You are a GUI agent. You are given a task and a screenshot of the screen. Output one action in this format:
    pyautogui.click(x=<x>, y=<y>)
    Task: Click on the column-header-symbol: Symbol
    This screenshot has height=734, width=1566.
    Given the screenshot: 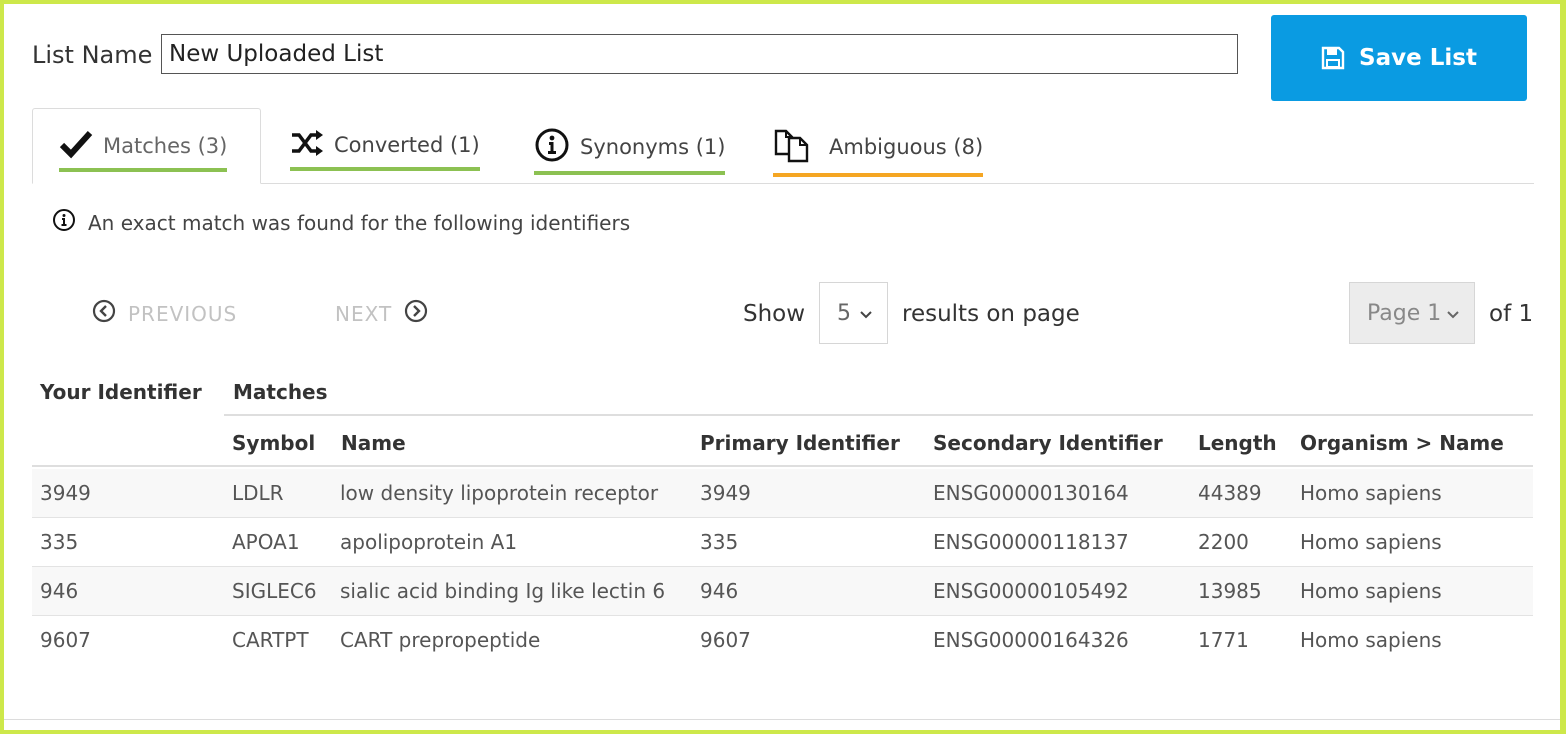 What is the action you would take?
    pyautogui.click(x=274, y=443)
    